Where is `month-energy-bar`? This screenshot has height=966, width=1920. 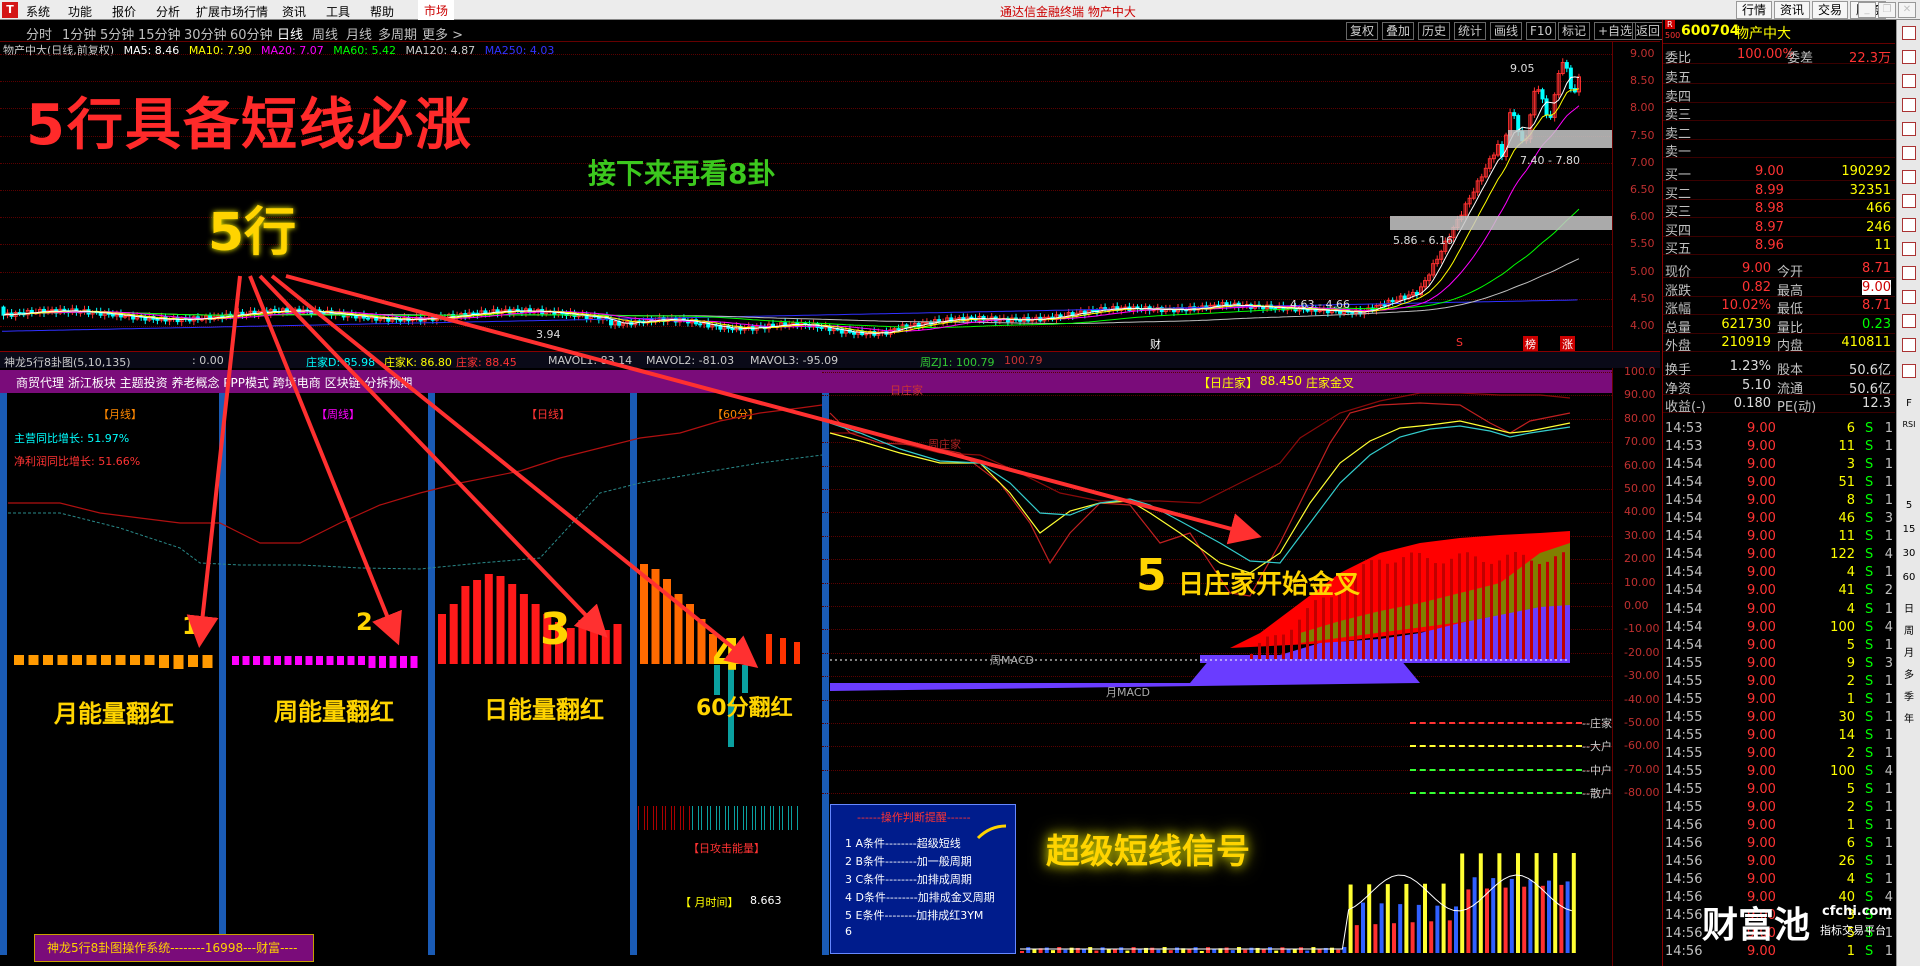
month-energy-bar is located at coordinates (193, 661).